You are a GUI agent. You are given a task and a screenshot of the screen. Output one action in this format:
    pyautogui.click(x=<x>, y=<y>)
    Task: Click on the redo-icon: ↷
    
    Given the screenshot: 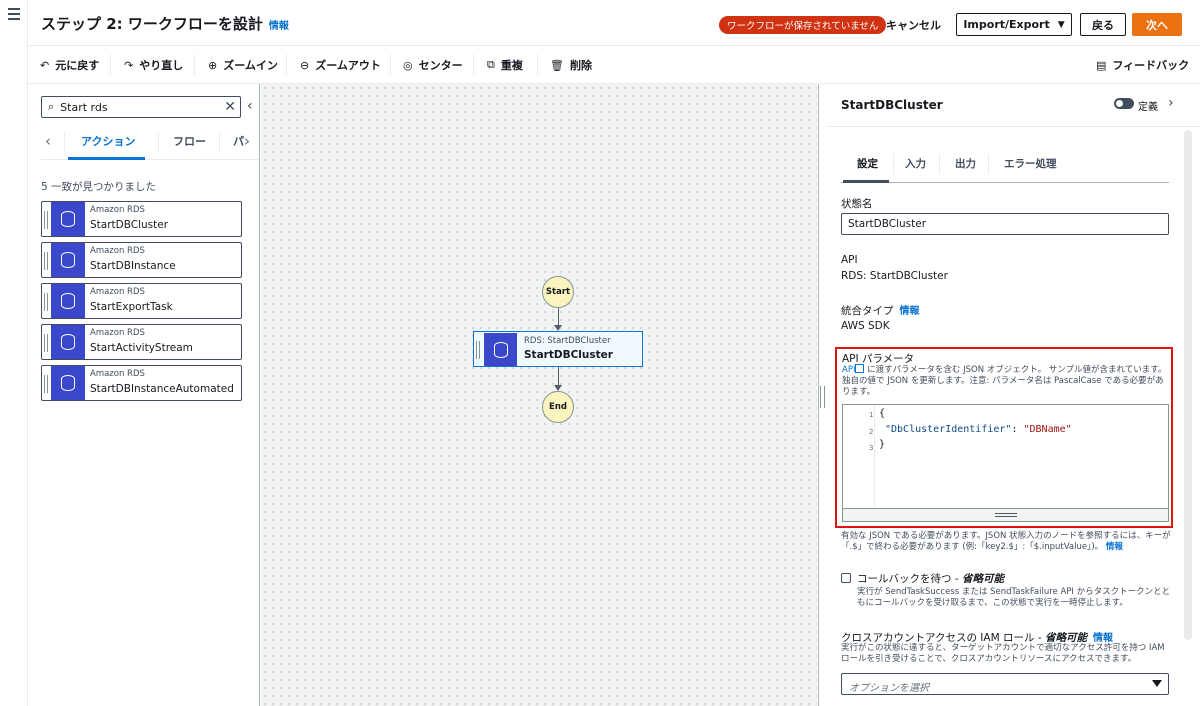 What is the action you would take?
    pyautogui.click(x=129, y=65)
    